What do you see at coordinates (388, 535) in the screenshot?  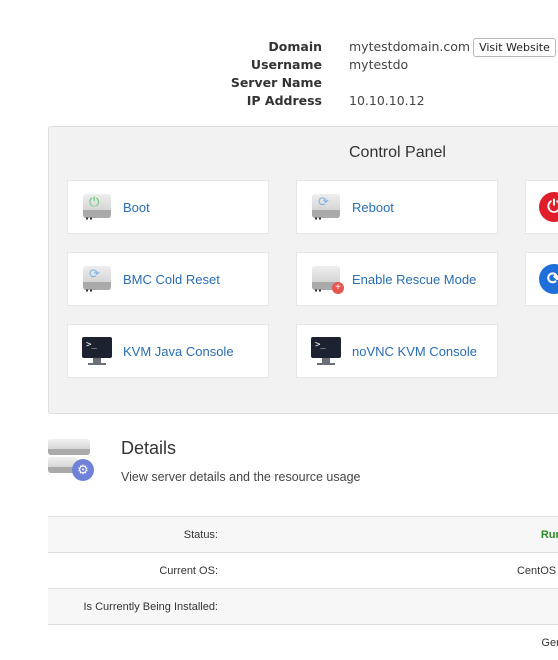 I see `status-value: Runni` at bounding box center [388, 535].